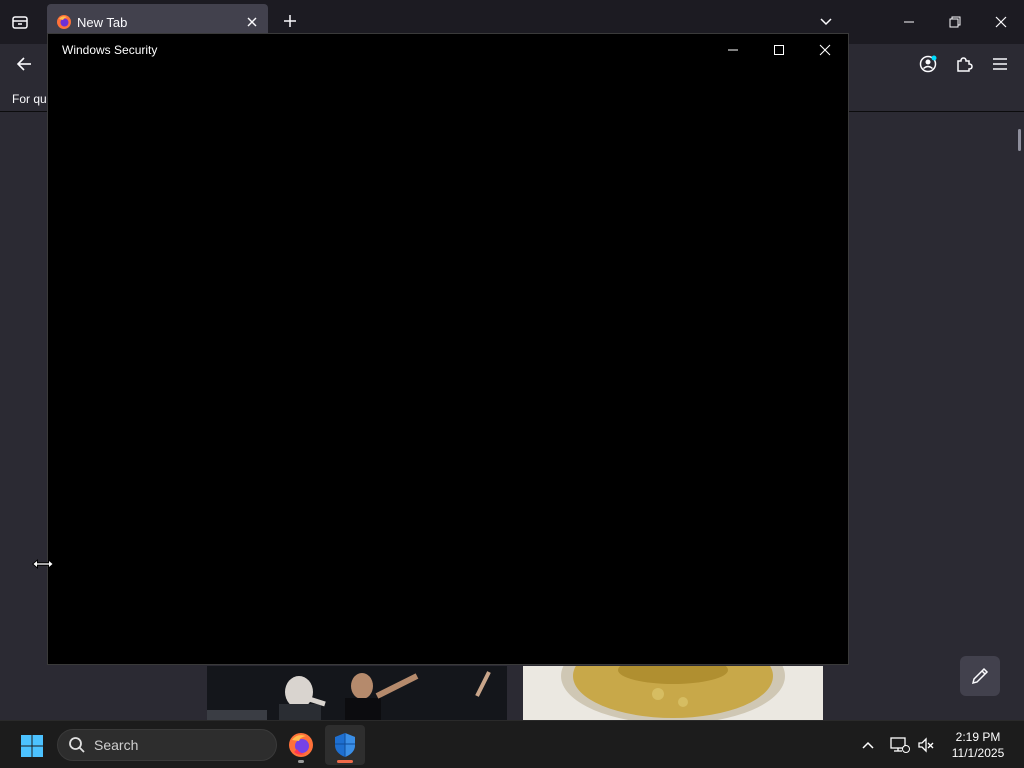 This screenshot has height=768, width=1024. I want to click on maximize-icon, so click(779, 50).